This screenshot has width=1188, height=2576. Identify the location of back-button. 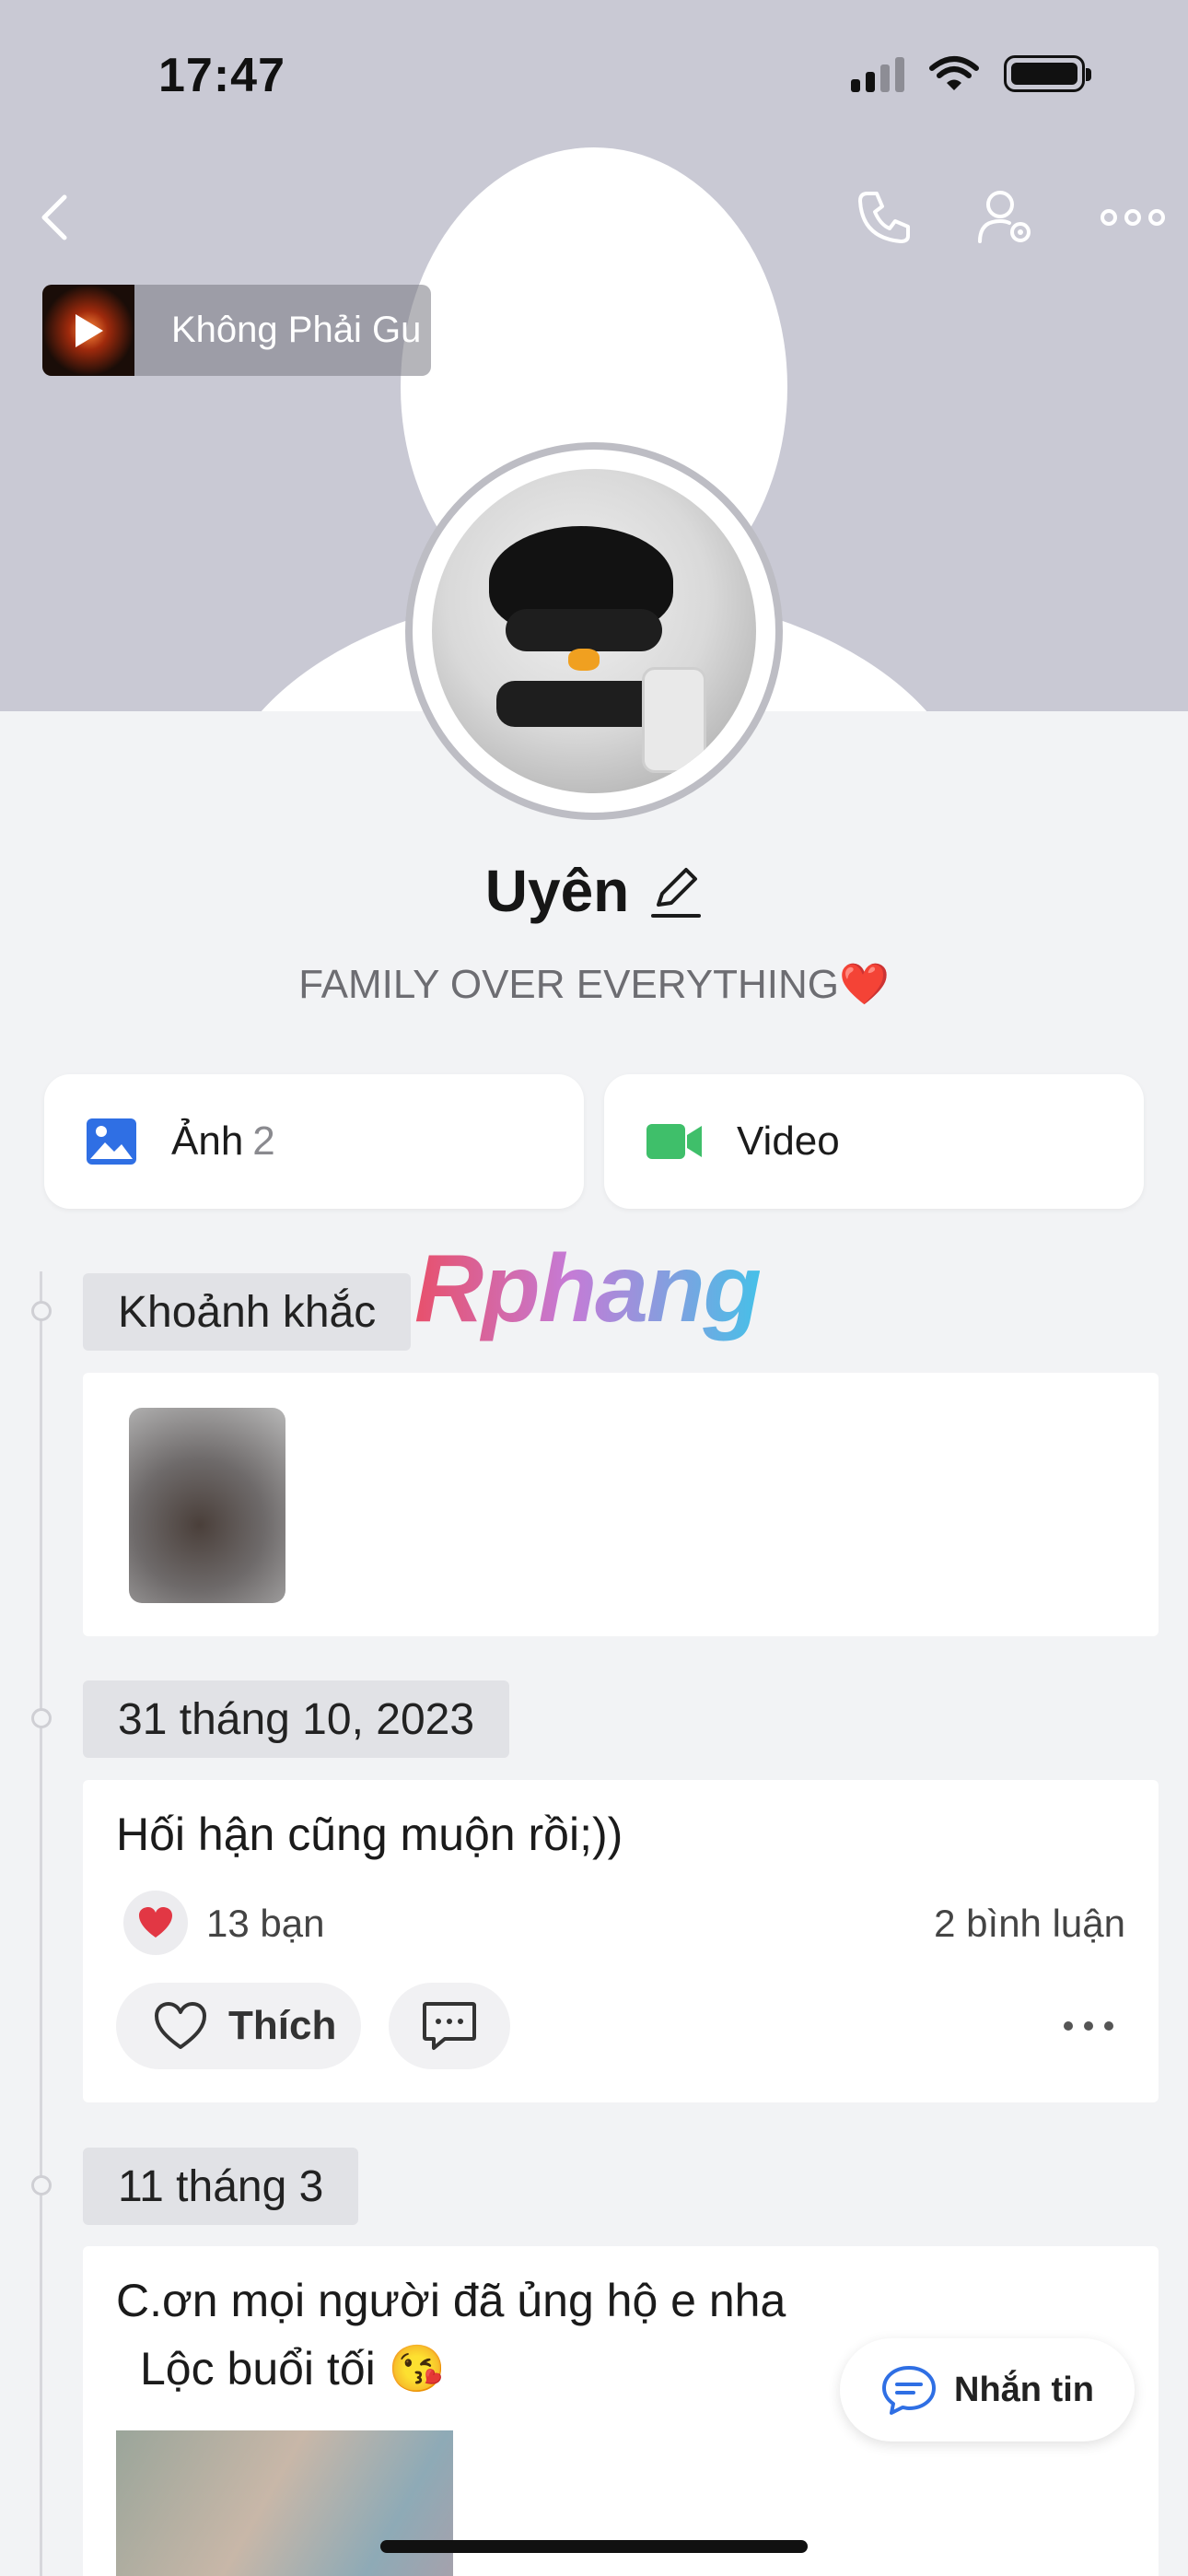
(55, 217).